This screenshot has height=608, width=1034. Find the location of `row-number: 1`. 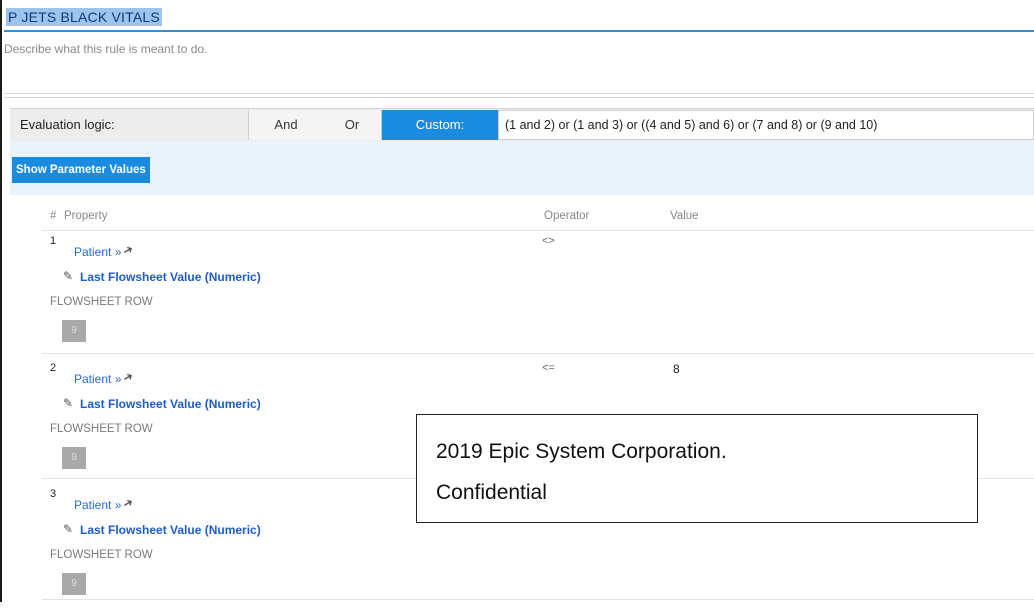

row-number: 1 is located at coordinates (53, 241).